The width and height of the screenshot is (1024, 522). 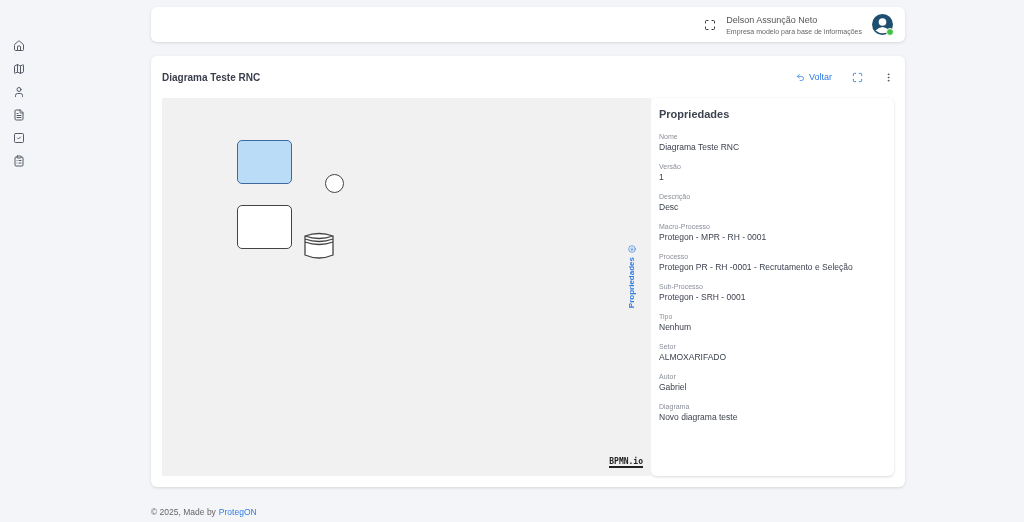 What do you see at coordinates (695, 114) in the screenshot?
I see `panel-title: Propriedades` at bounding box center [695, 114].